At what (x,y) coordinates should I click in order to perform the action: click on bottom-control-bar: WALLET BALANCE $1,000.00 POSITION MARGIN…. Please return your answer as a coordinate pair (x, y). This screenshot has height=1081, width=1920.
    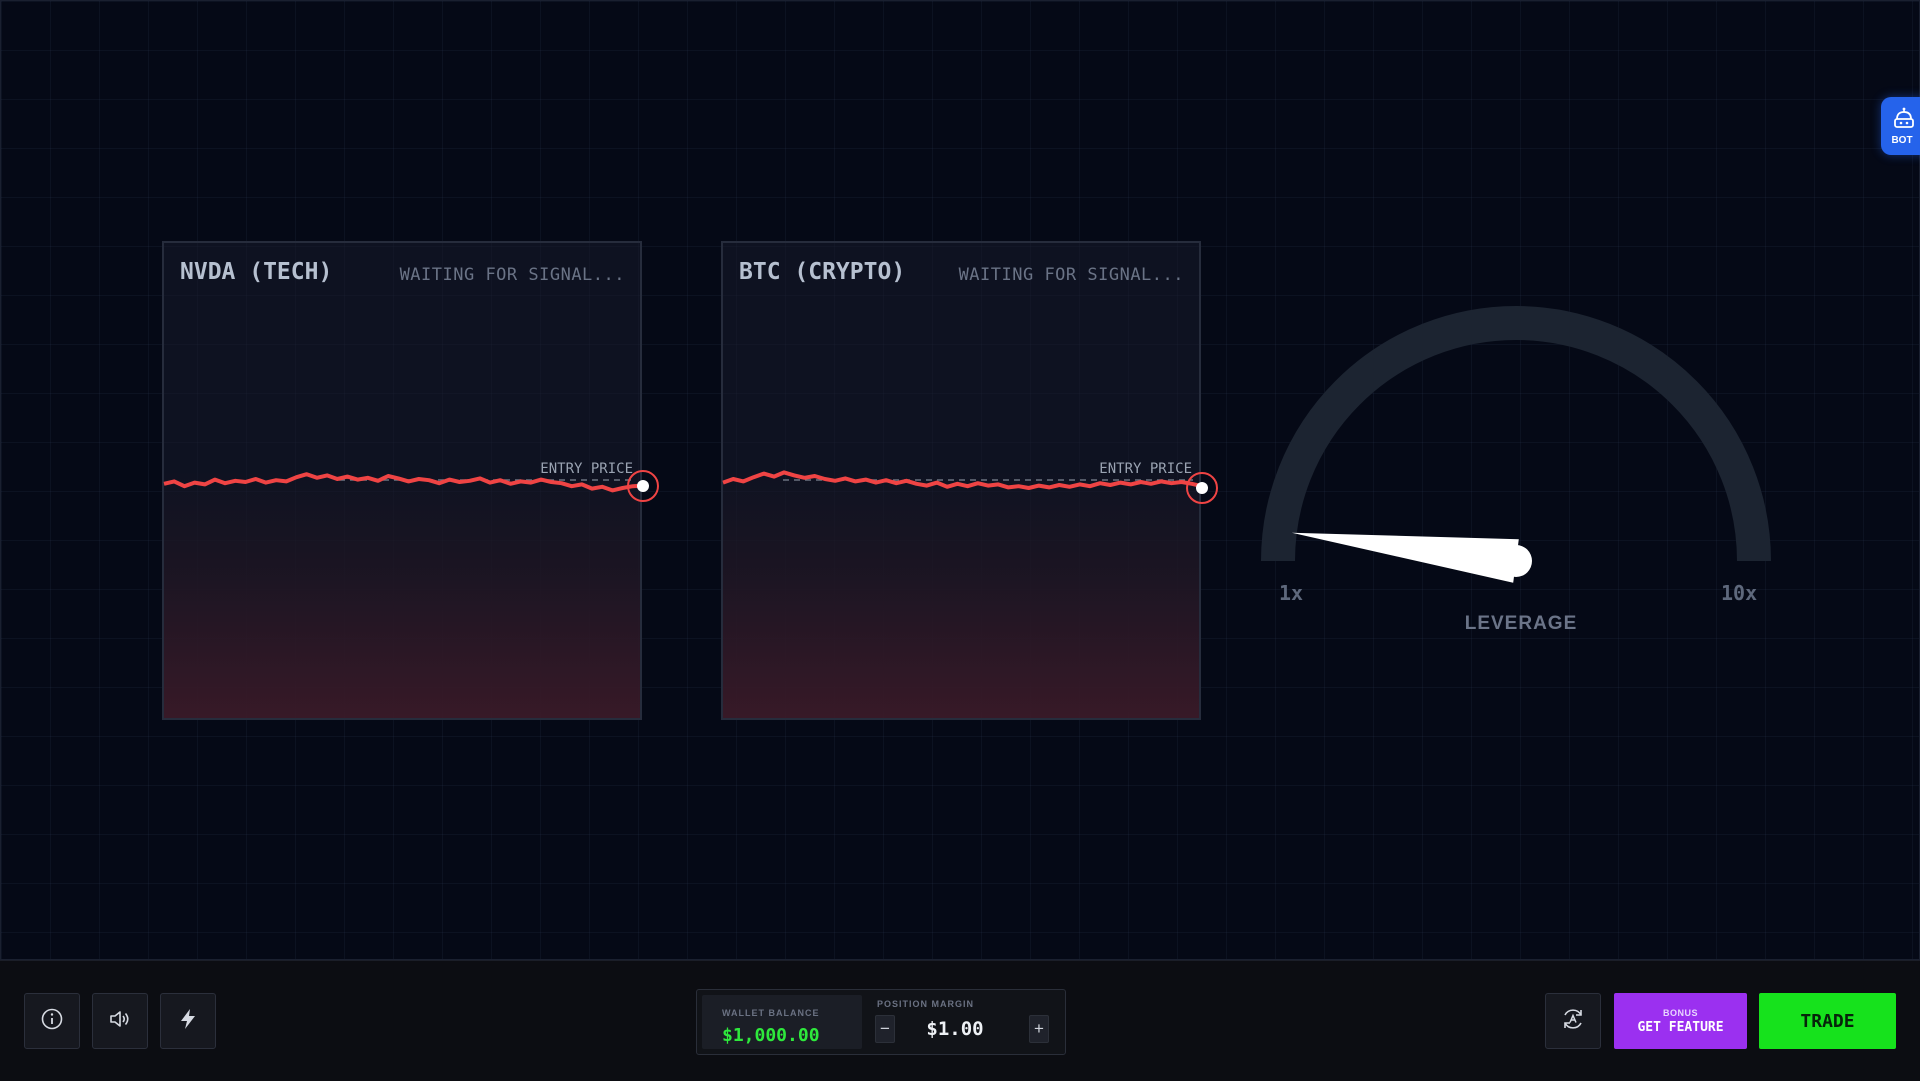
    Looking at the image, I should click on (960, 1020).